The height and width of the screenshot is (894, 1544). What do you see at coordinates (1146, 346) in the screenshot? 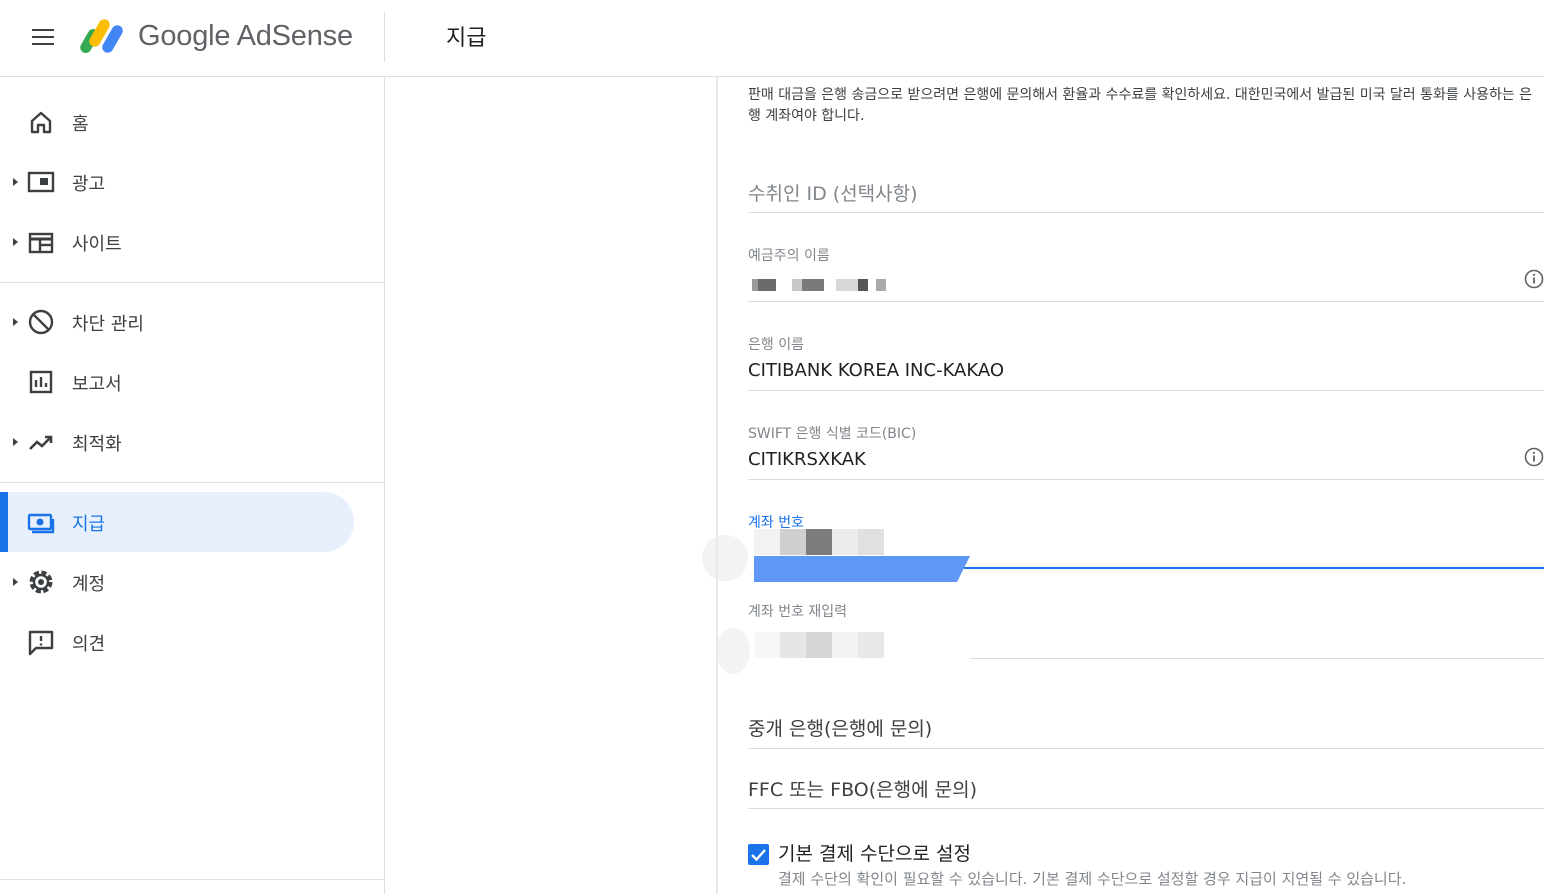
I see `bank-name-field: 은행 이름 CITIBANK KOREA INC-KAKAO` at bounding box center [1146, 346].